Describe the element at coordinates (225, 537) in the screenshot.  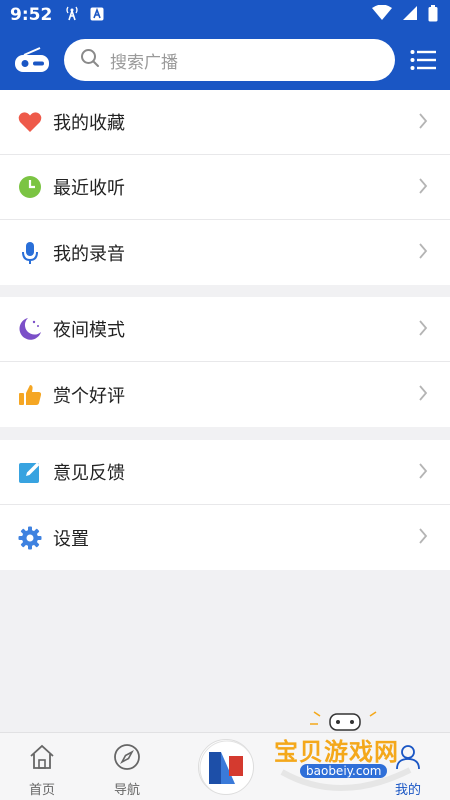
I see `row-settings: 设置` at that location.